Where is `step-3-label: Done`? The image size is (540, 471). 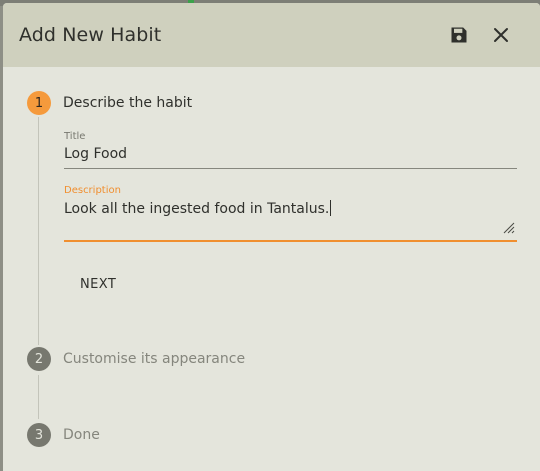
step-3-label: Done is located at coordinates (81, 435).